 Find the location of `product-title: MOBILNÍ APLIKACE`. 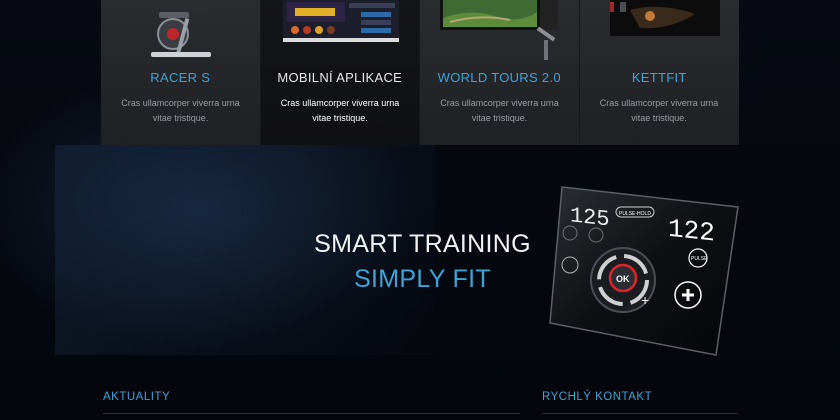

product-title: MOBILNÍ APLIKACE is located at coordinates (340, 77).